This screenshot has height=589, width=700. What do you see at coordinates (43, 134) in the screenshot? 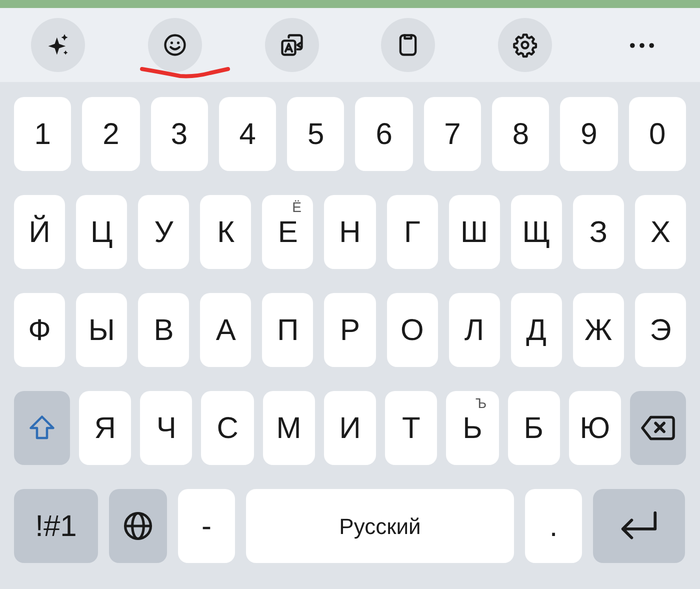
I see `letter-key: 1` at bounding box center [43, 134].